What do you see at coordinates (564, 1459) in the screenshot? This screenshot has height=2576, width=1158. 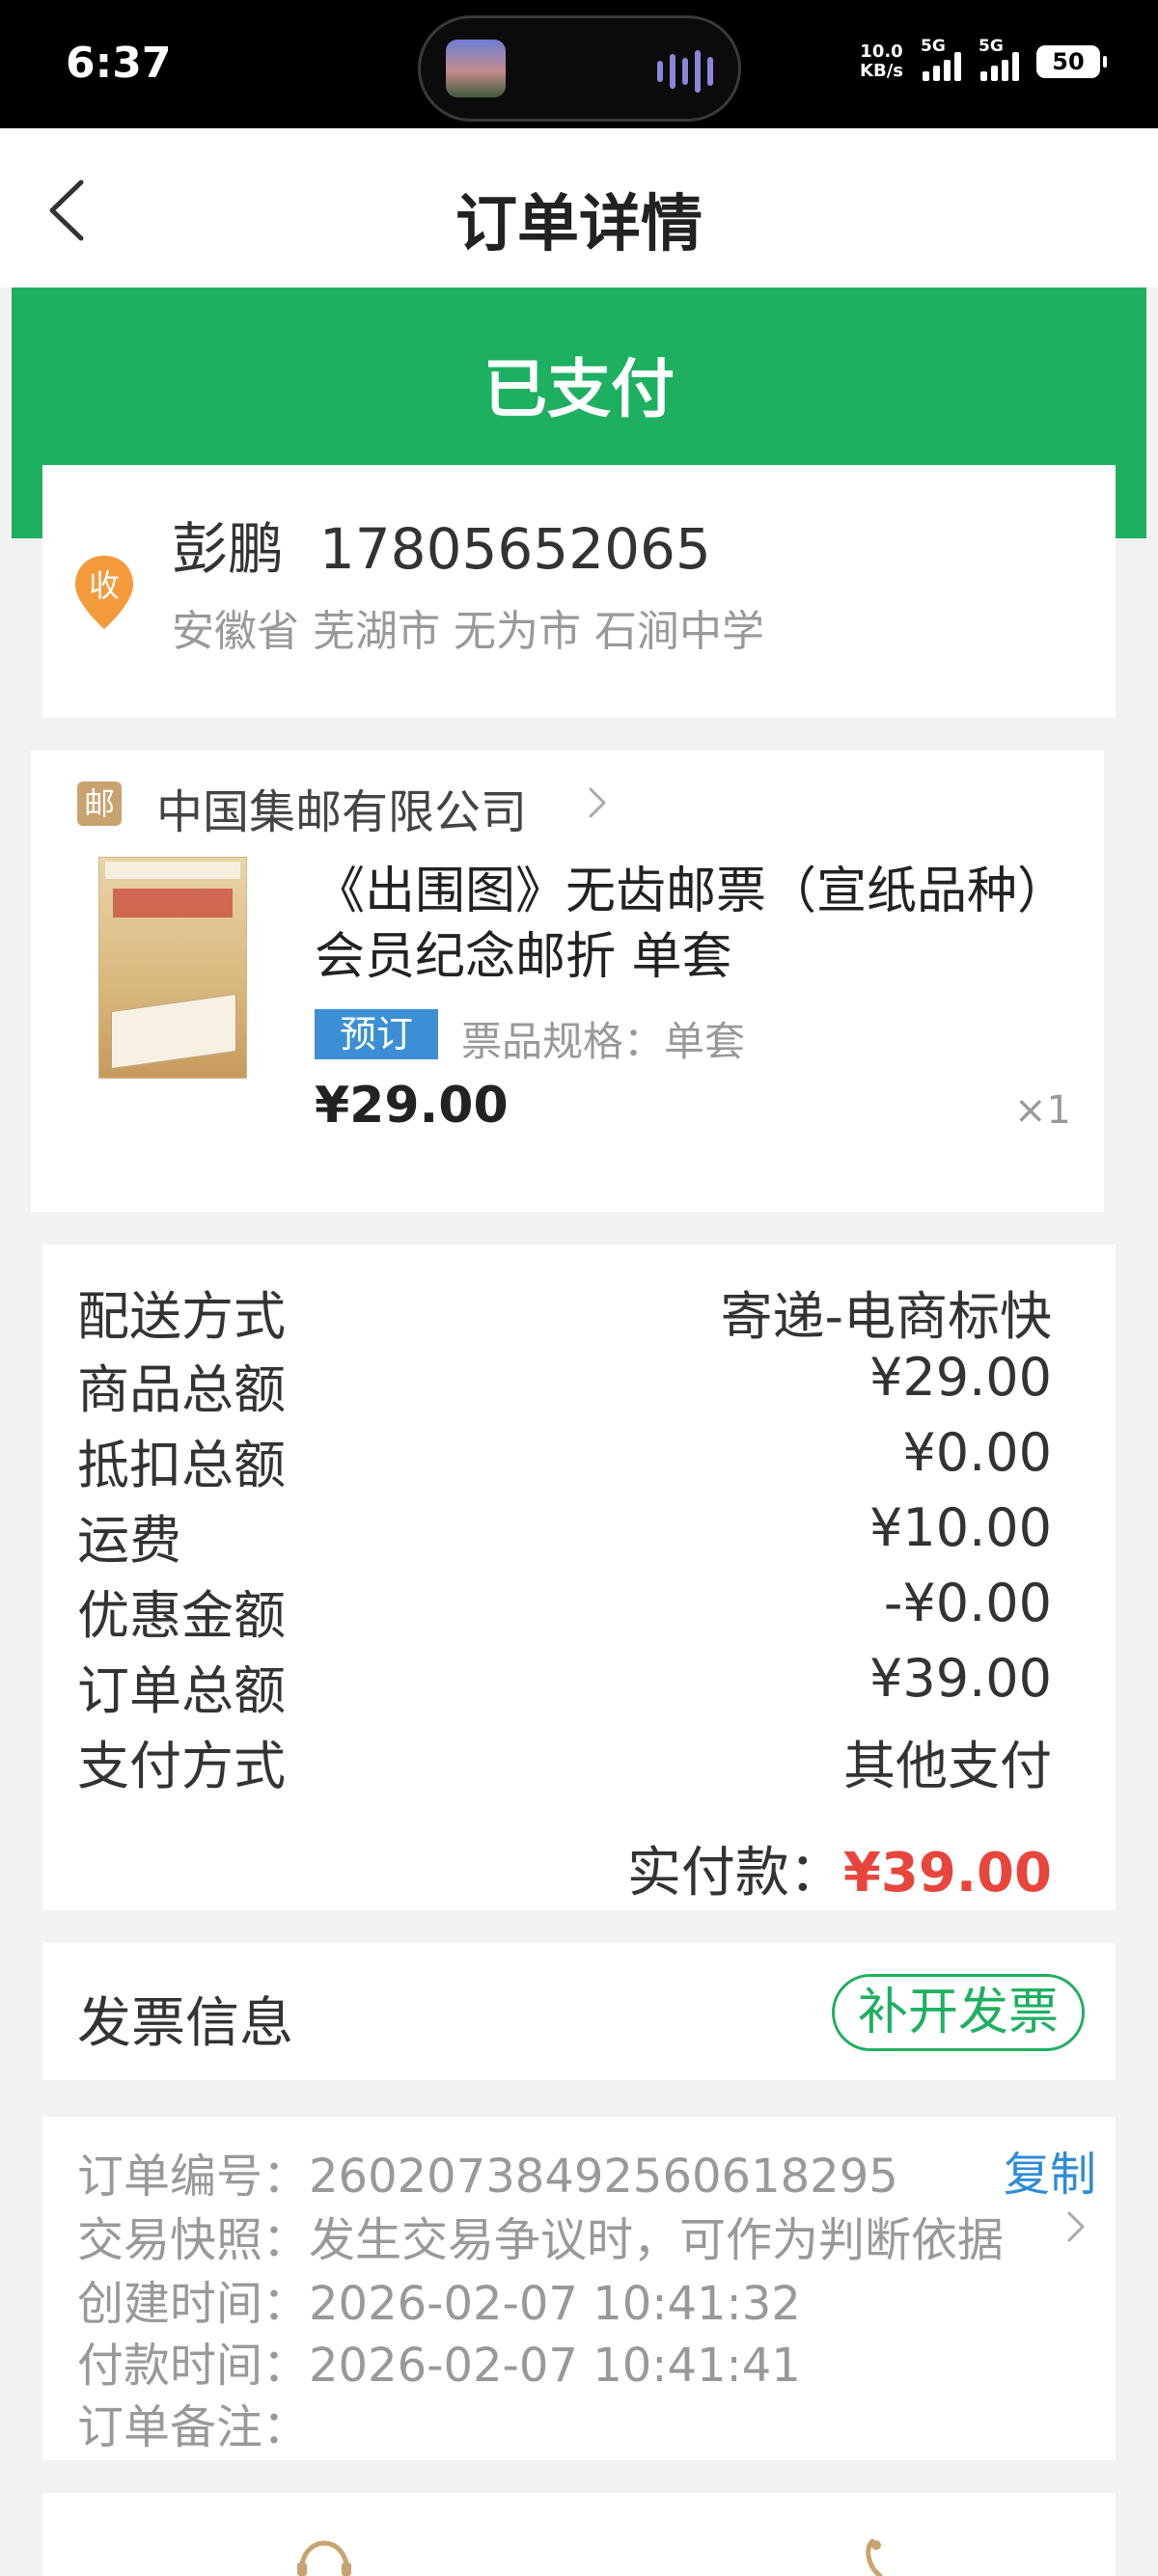 I see `summary-row: 抵扣总额 ¥0.00` at bounding box center [564, 1459].